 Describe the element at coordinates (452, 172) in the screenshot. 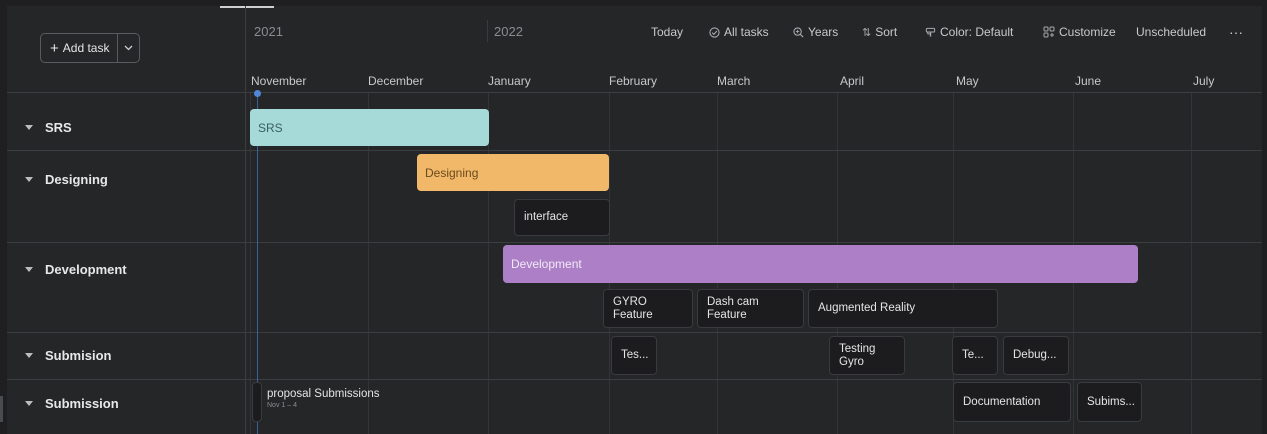

I see `bar-label: Designing` at that location.